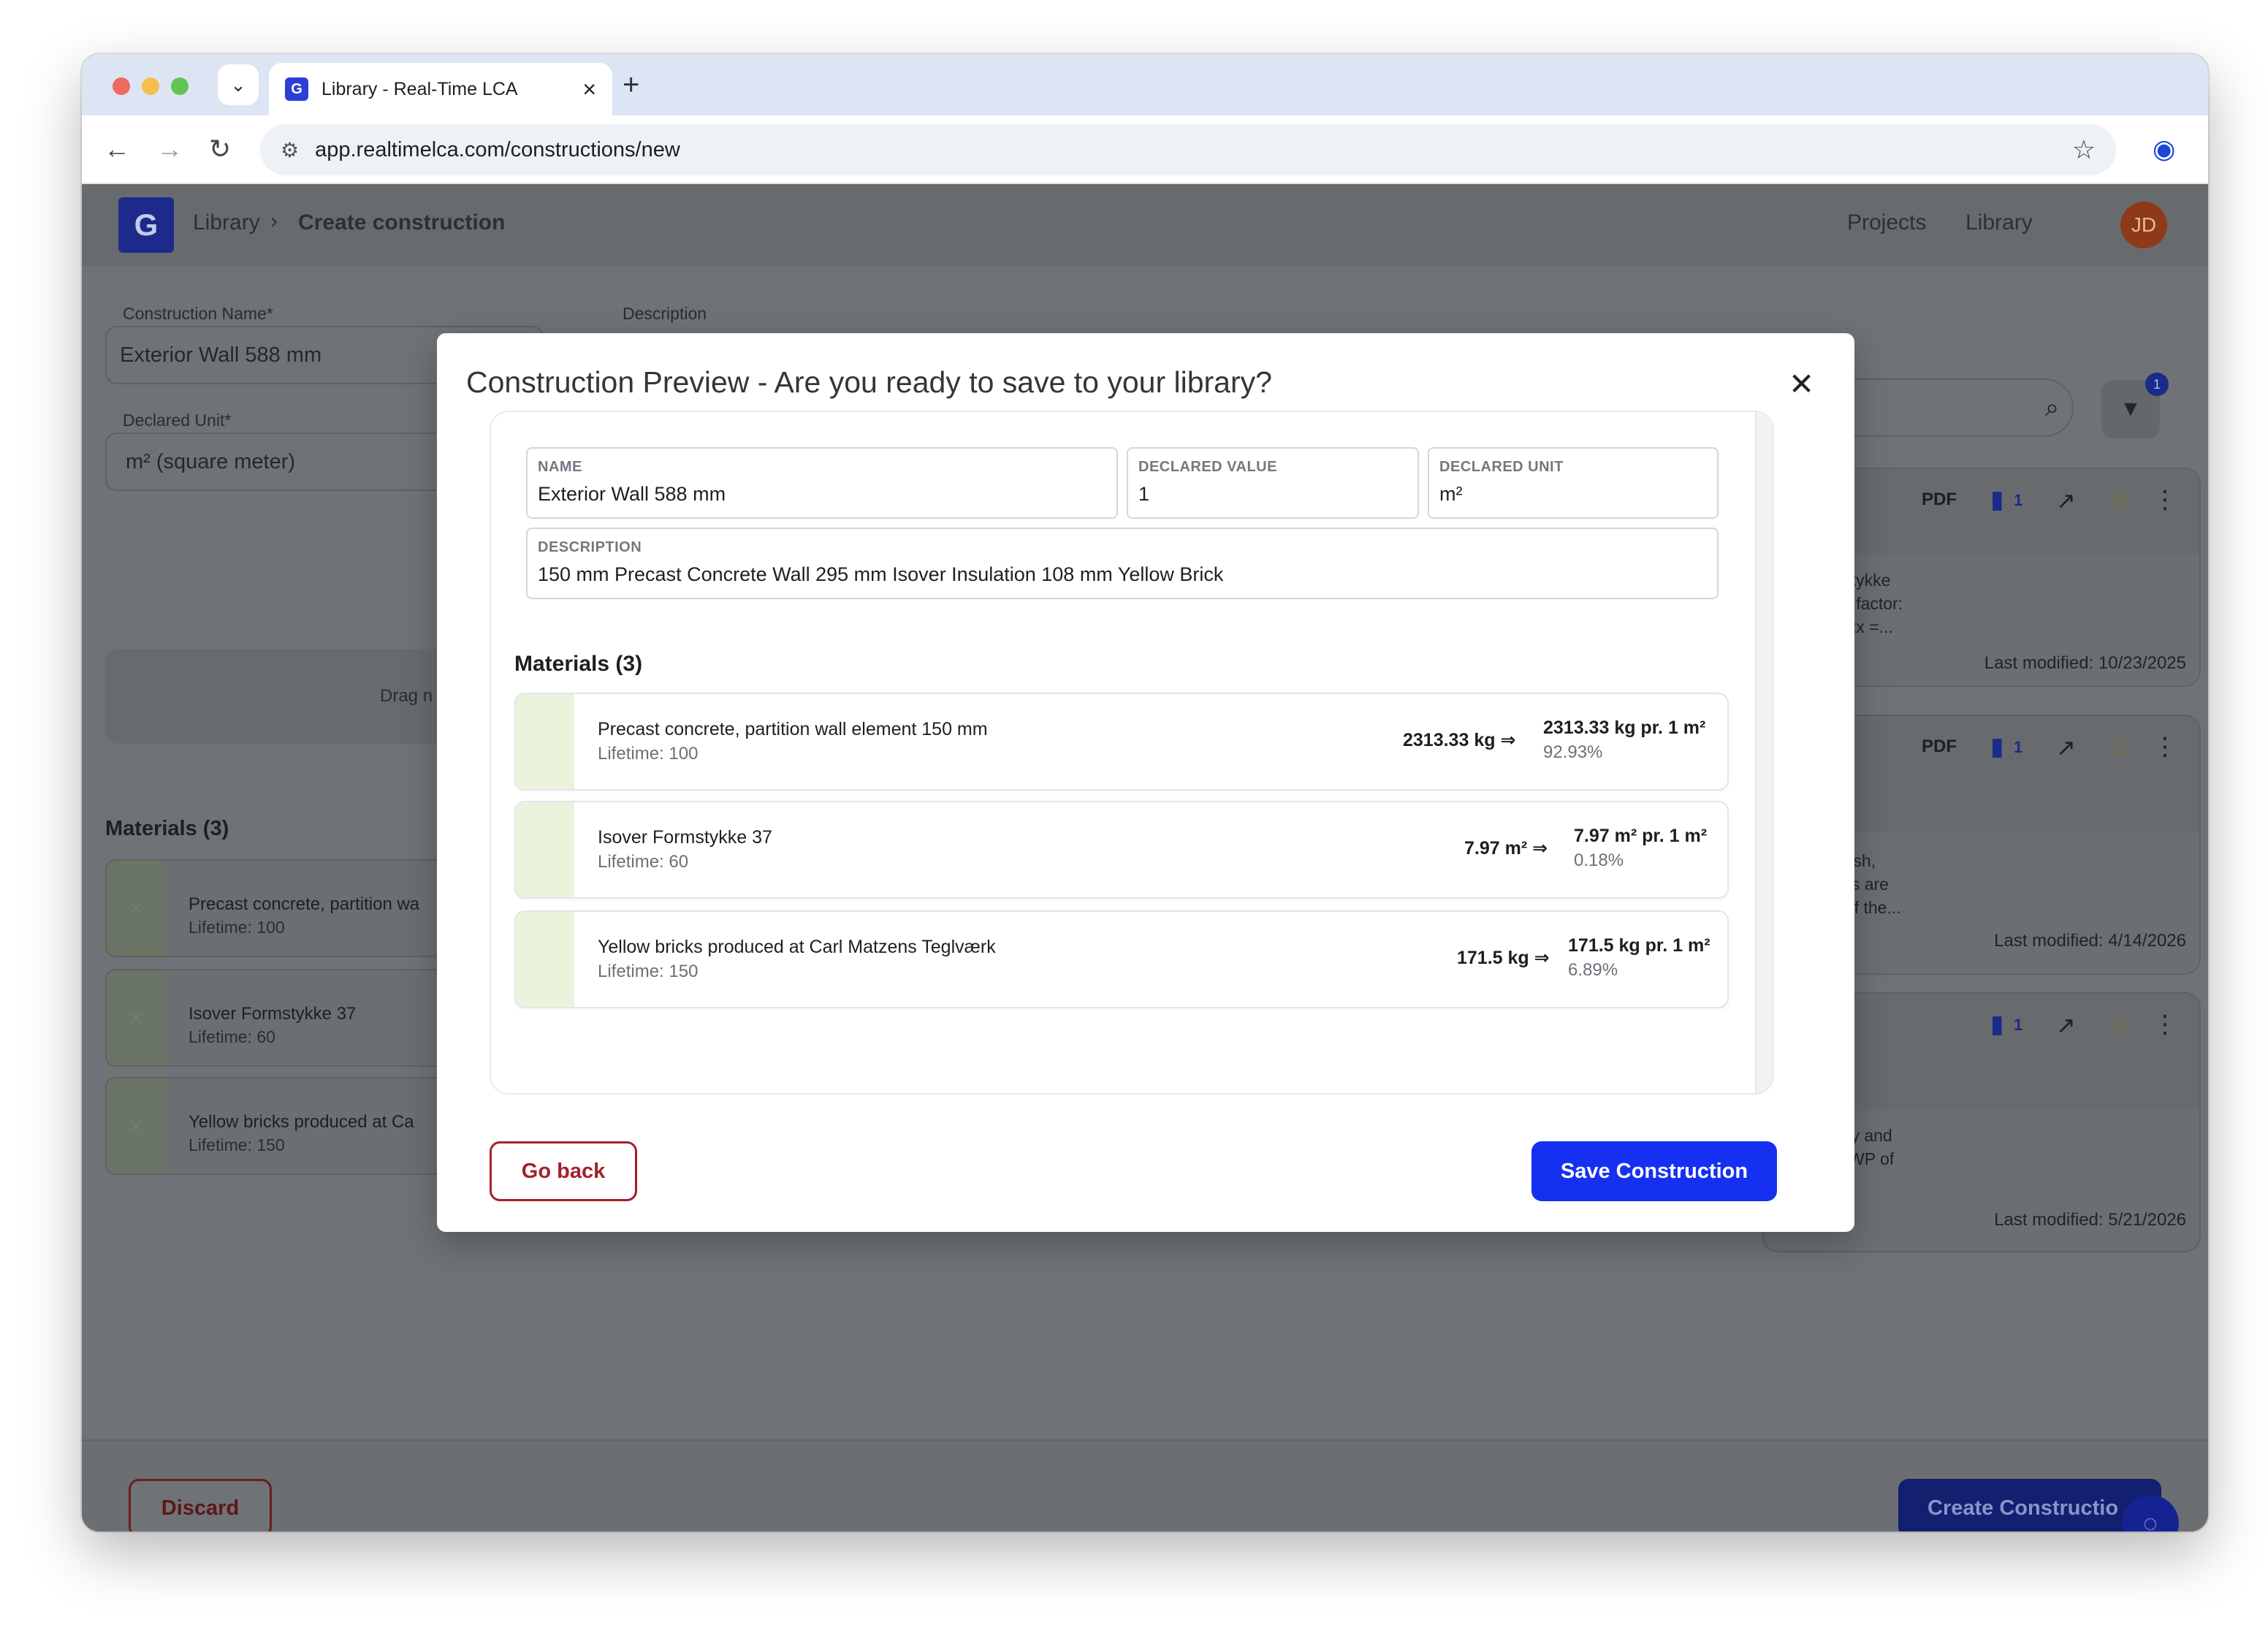  What do you see at coordinates (563, 1171) in the screenshot?
I see `go-back-button: Go back` at bounding box center [563, 1171].